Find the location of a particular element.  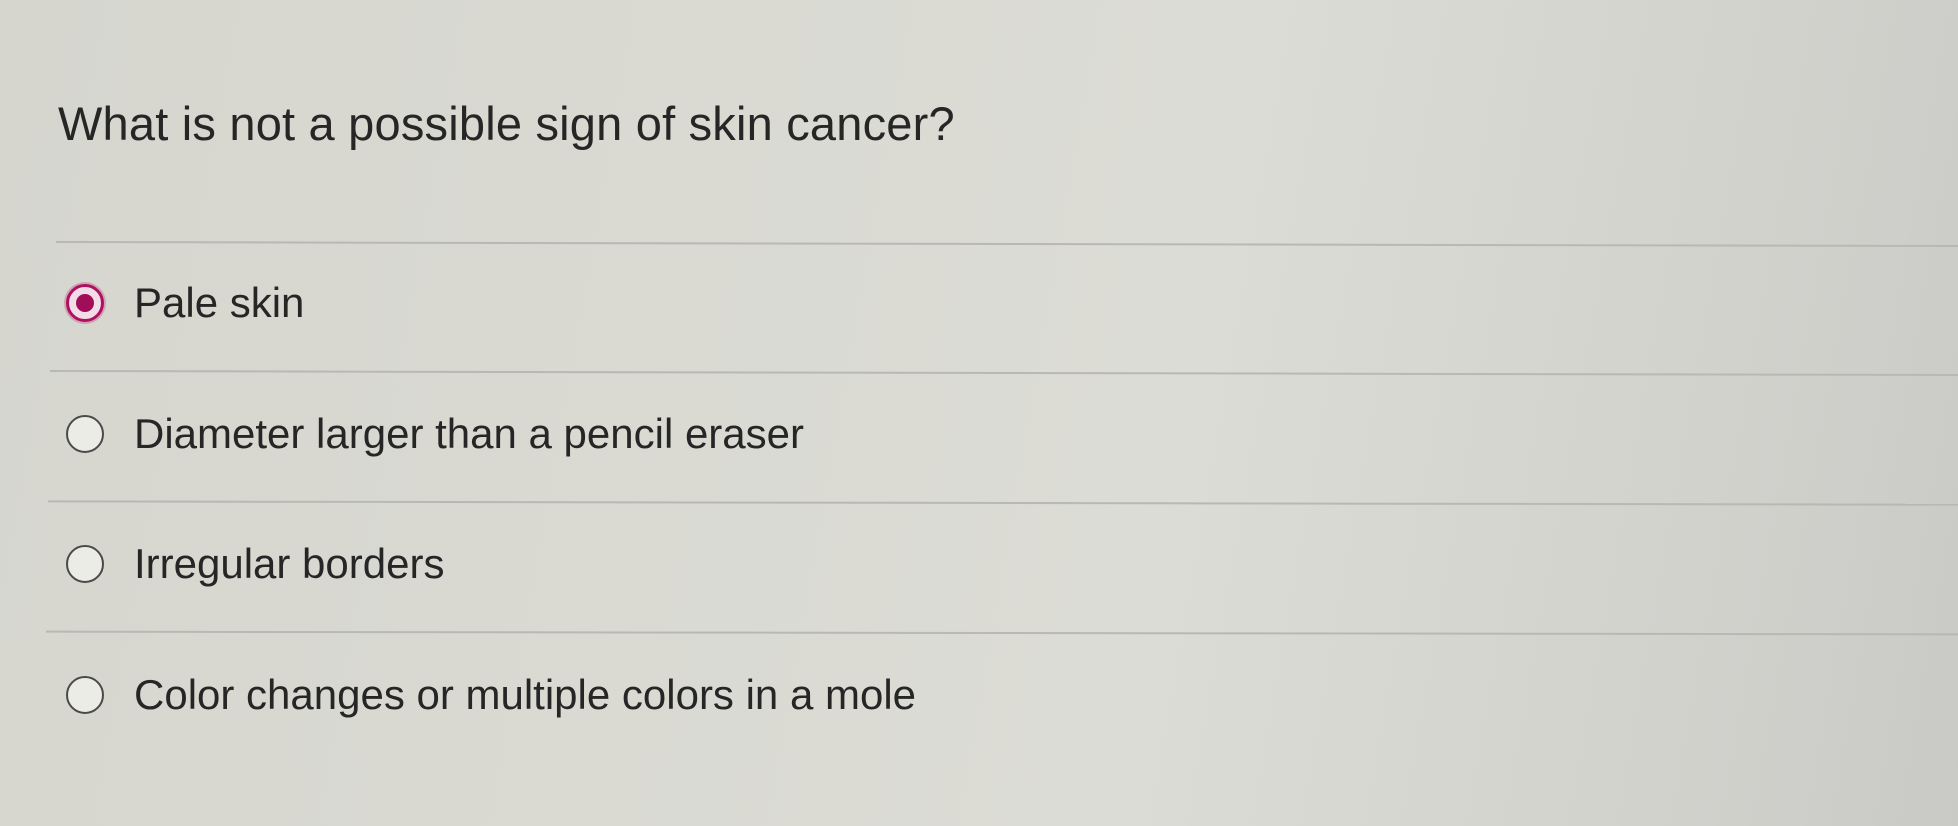

option-irregular-borders: Irregular borders is located at coordinates (255, 564).